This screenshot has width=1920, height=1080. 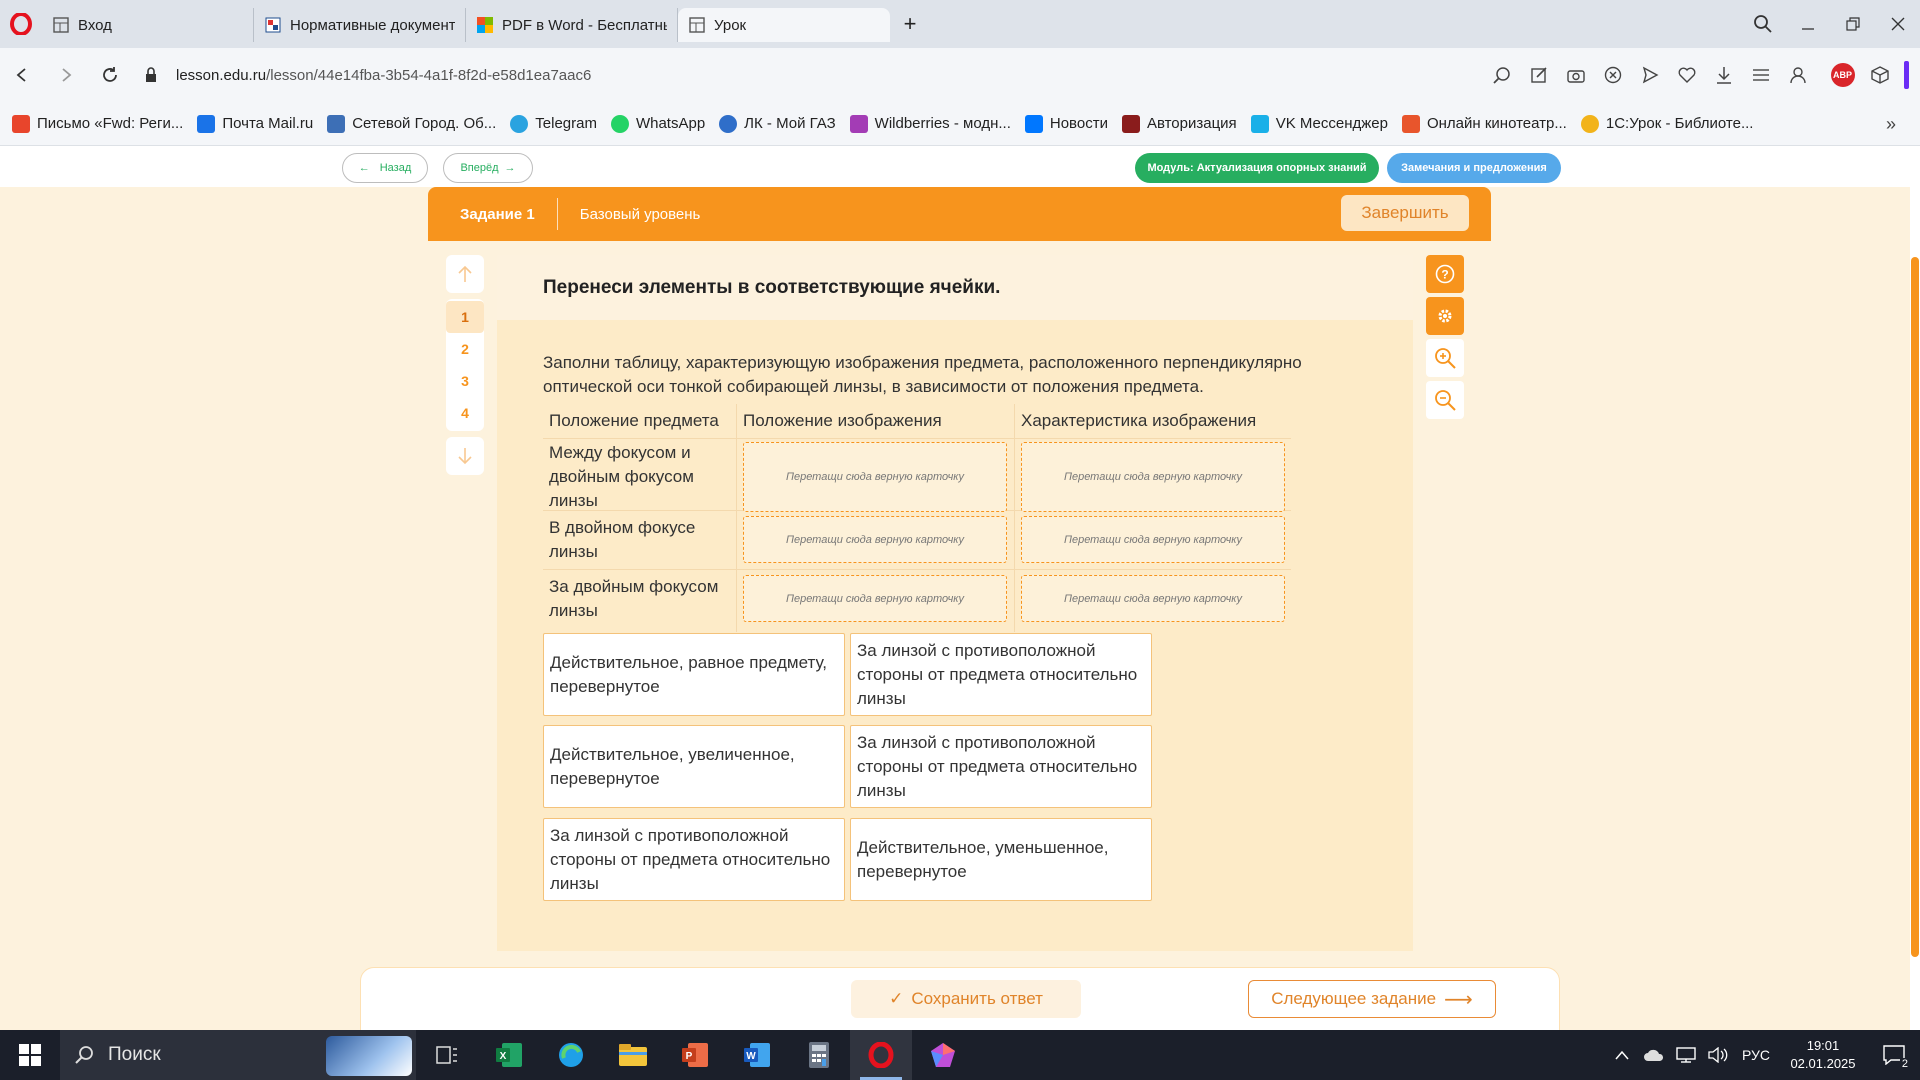 I want to click on tab-normative-docs: Нормативные документы, so click(x=360, y=25).